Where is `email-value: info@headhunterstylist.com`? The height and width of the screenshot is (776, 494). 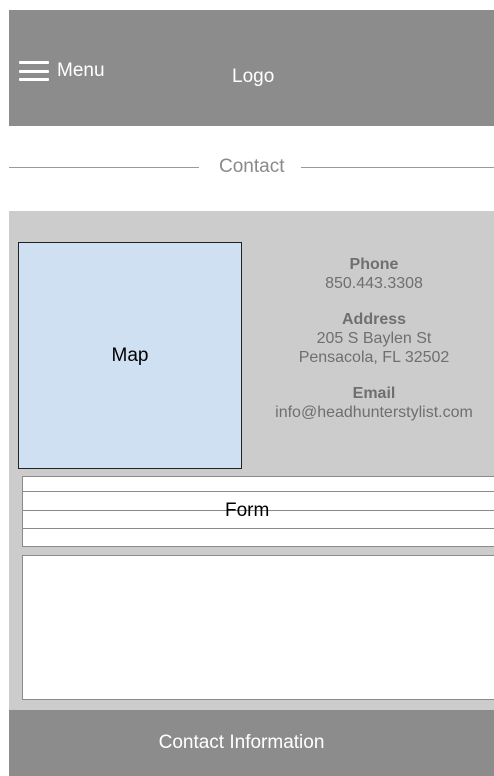
email-value: info@headhunterstylist.com is located at coordinates (374, 412).